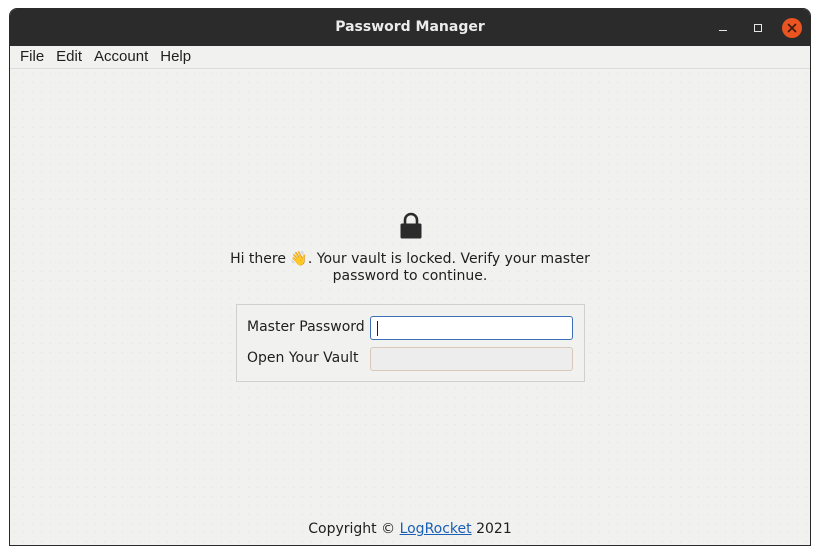 This screenshot has height=555, width=820. Describe the element at coordinates (121, 57) in the screenshot. I see `menu-account: Account` at that location.